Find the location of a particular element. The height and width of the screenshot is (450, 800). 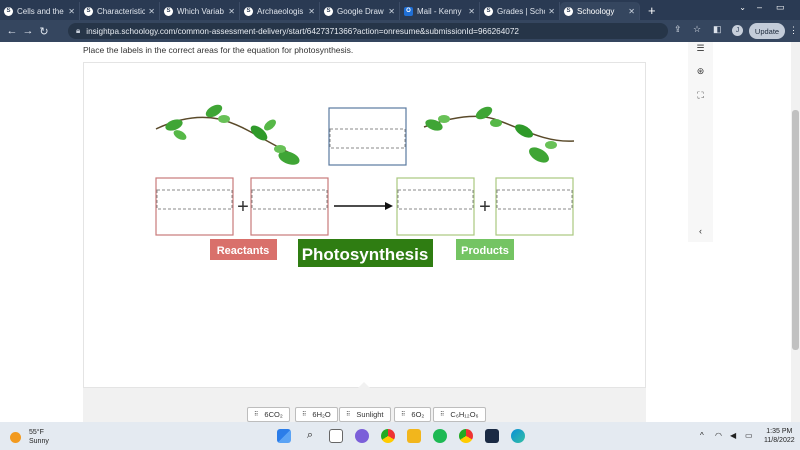

browser-tab: S Characteristic ✕ is located at coordinates (120, 11).